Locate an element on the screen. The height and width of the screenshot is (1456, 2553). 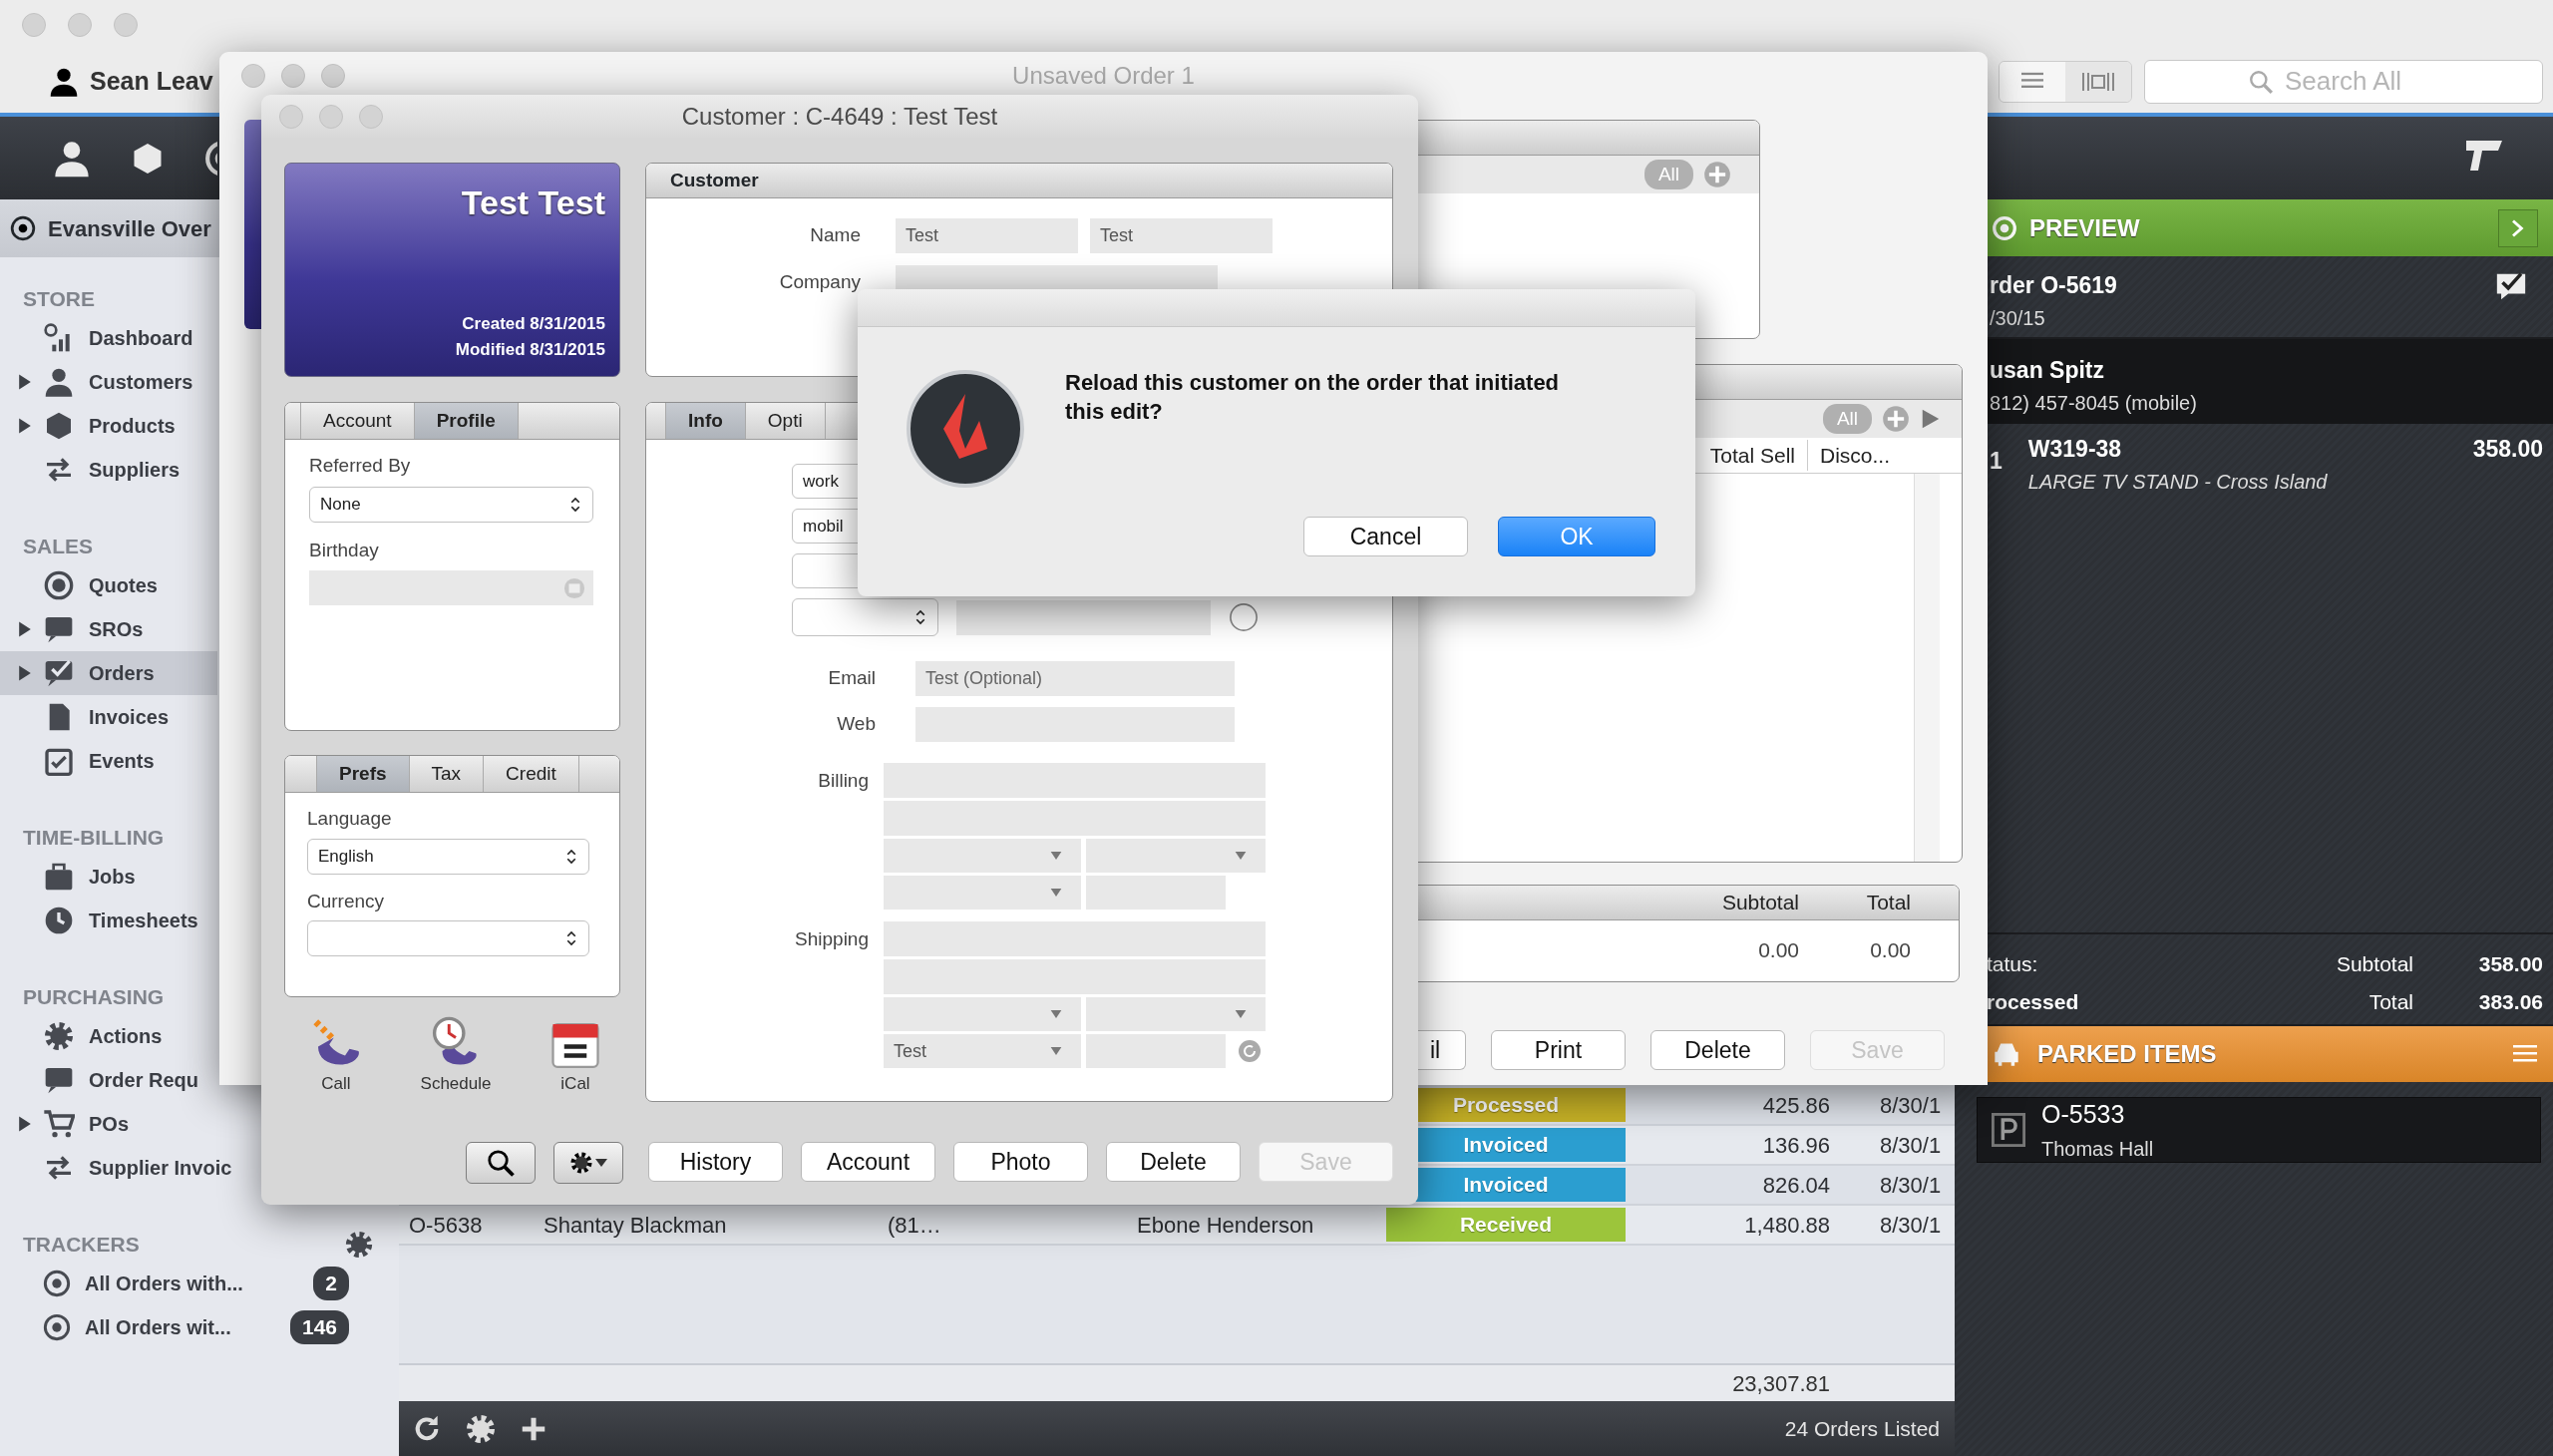
sidebar-item: Customers is located at coordinates (109, 382).